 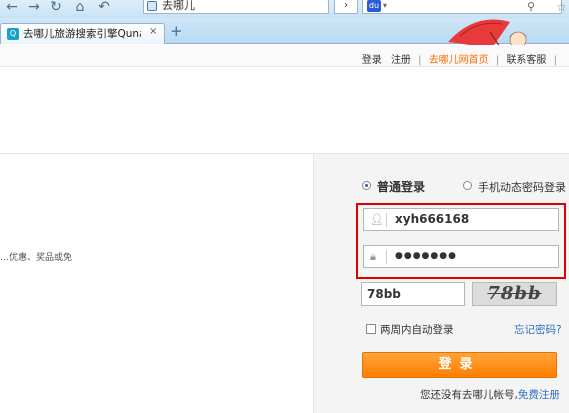 What do you see at coordinates (417, 329) in the screenshot?
I see `auto-login-label: 两周内自动登录` at bounding box center [417, 329].